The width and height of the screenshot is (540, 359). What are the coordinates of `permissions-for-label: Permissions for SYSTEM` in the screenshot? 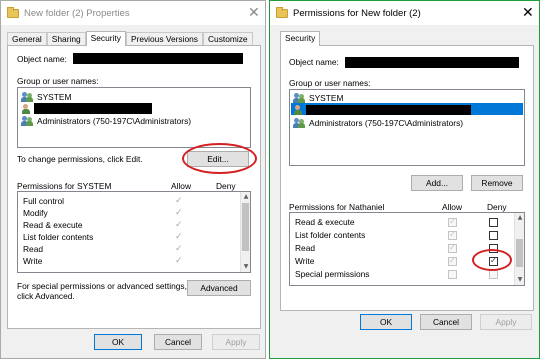 It's located at (64, 186).